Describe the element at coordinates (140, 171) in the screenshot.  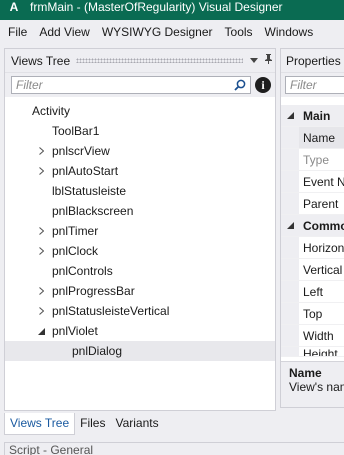
I see `tree-node-pnlautostart: pnlAutoStart` at that location.